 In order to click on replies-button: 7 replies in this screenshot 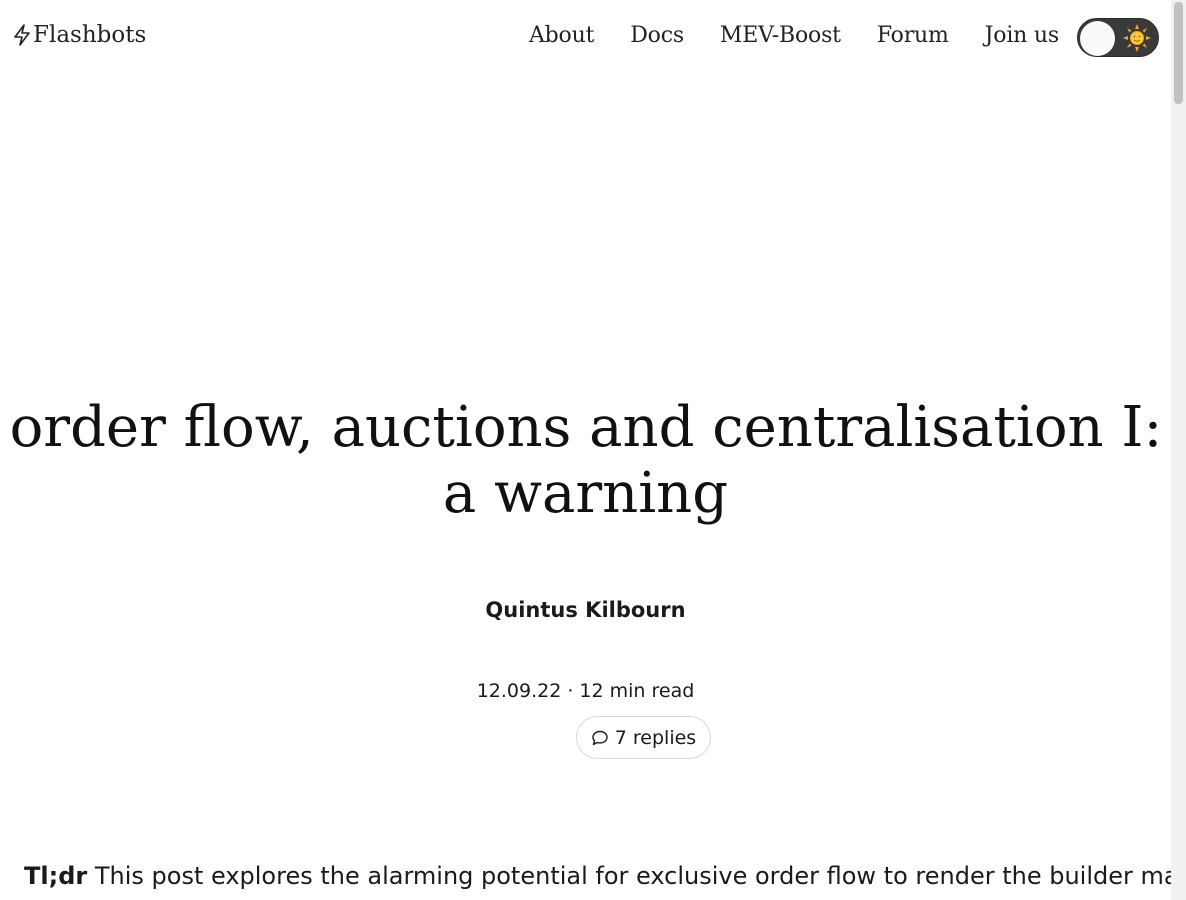, I will do `click(643, 737)`.